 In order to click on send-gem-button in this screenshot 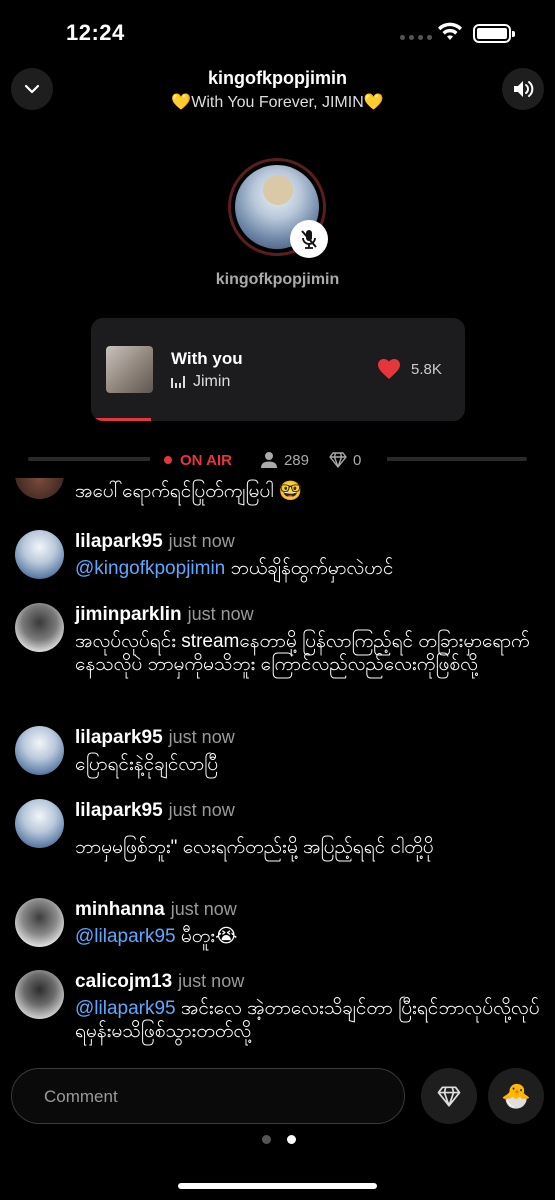, I will do `click(449, 1096)`.